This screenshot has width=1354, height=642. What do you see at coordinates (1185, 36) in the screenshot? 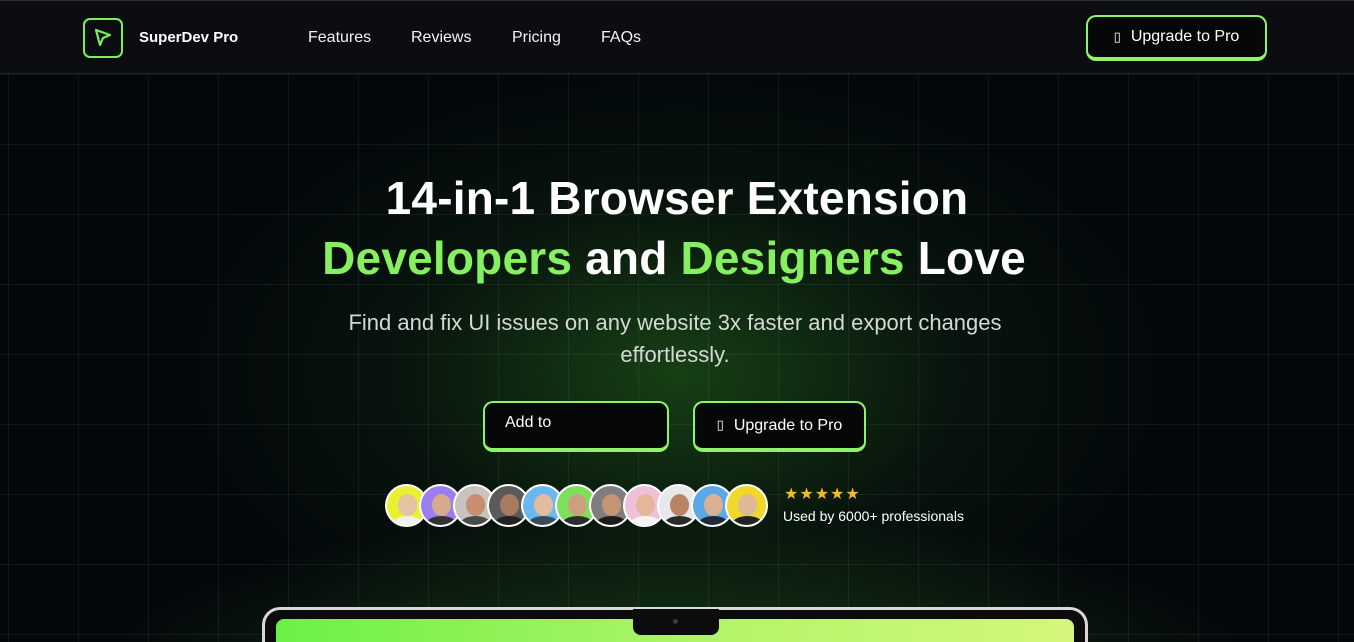
I see `upgrade-button-label: Upgrade to Pro` at bounding box center [1185, 36].